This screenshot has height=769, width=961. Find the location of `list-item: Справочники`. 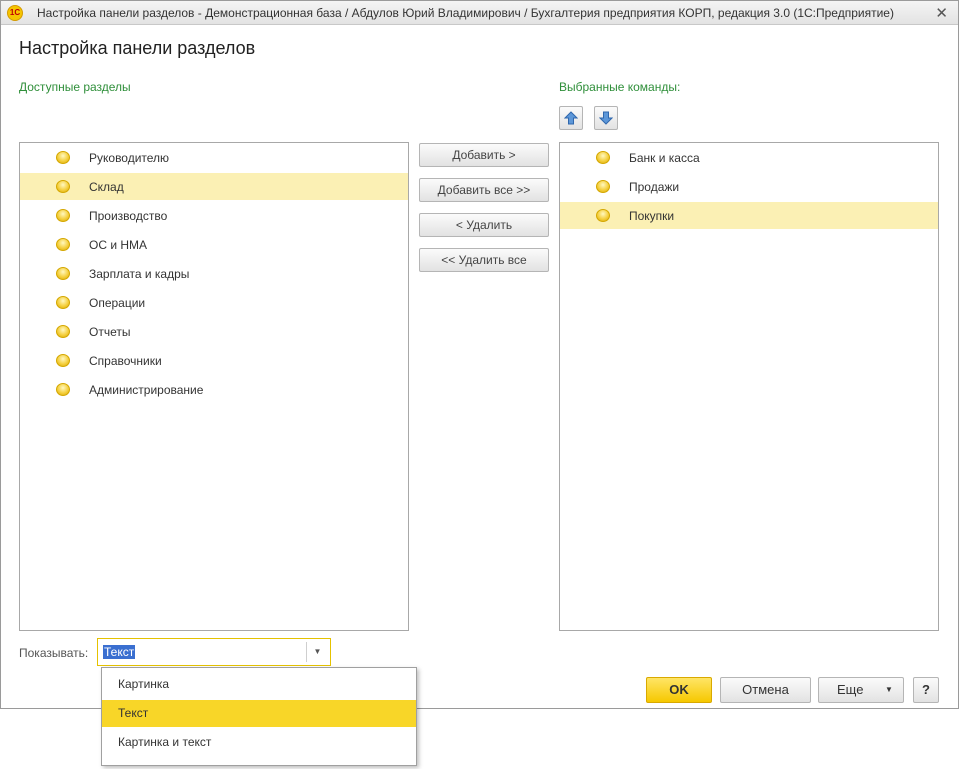

list-item: Справочники is located at coordinates (214, 360).